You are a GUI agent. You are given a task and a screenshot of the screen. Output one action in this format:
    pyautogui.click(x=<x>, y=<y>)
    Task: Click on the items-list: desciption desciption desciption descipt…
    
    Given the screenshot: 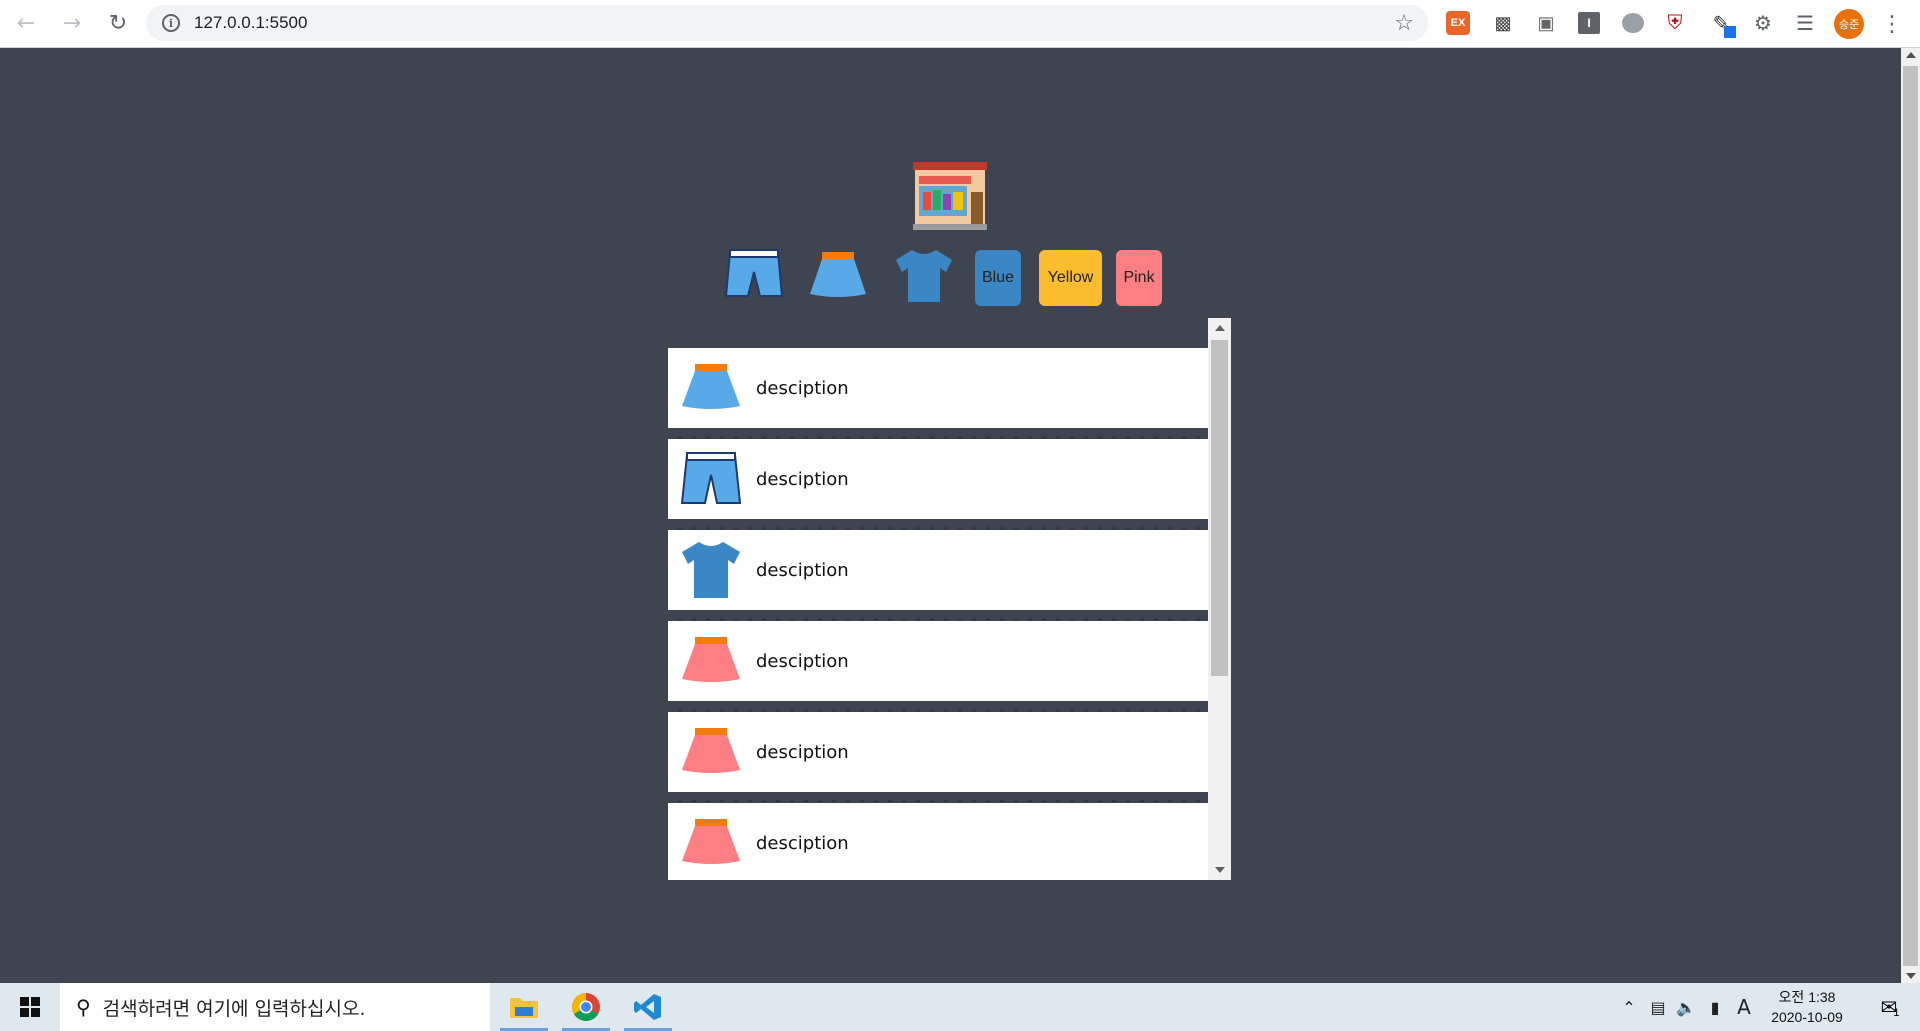 What is the action you would take?
    pyautogui.click(x=938, y=614)
    